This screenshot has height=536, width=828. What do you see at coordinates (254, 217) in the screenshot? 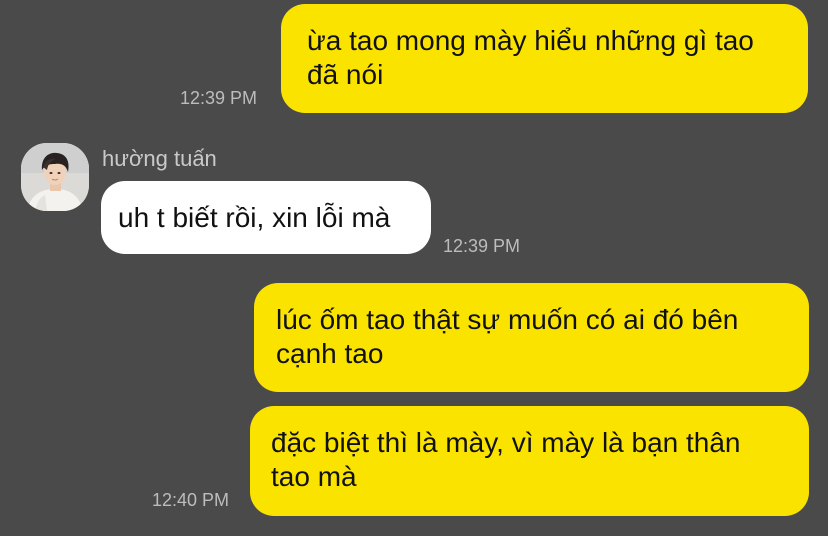
I see `message-text-line: uh t biết rồi, xin lỗi mà` at bounding box center [254, 217].